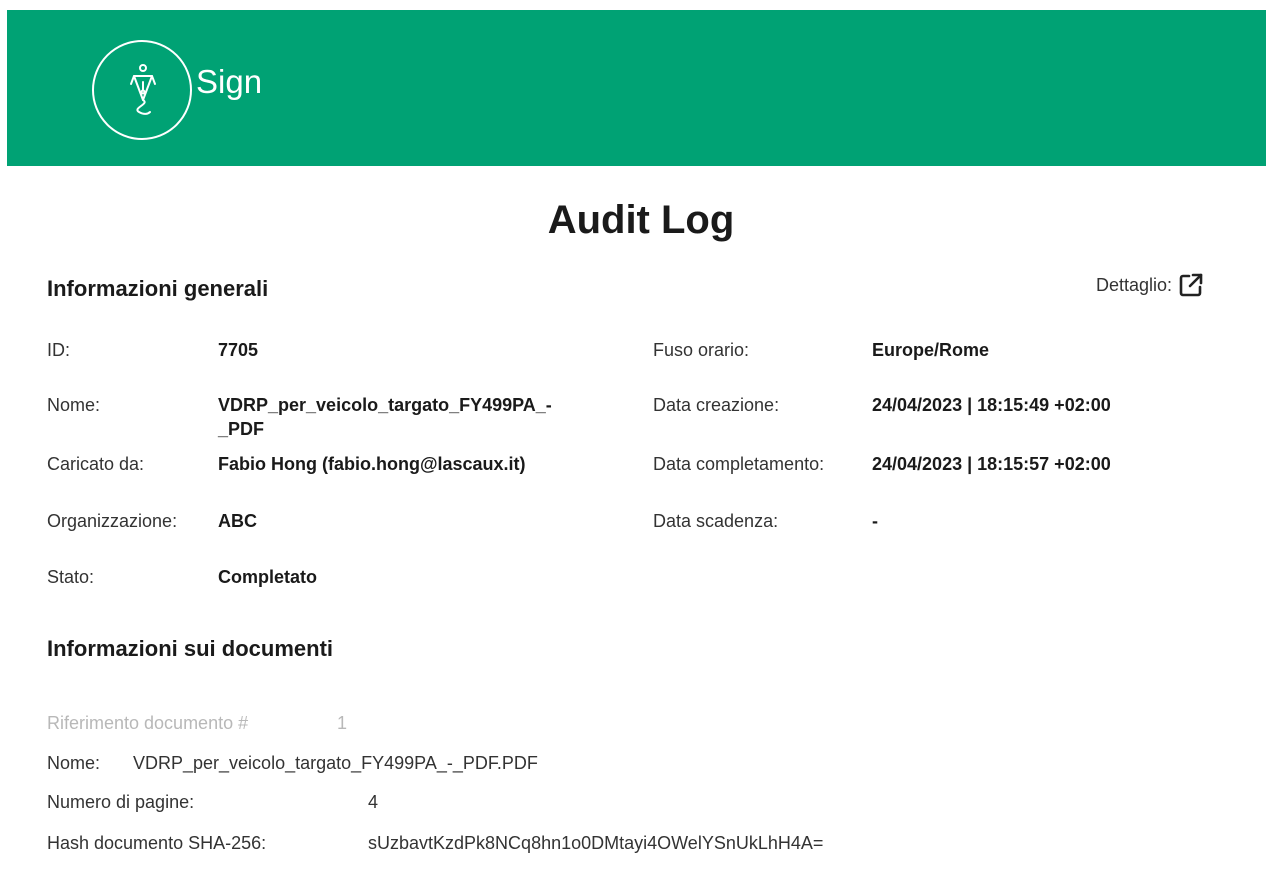 The height and width of the screenshot is (871, 1266). Describe the element at coordinates (121, 802) in the screenshot. I see `page-count-label: Numero di pagine:` at that location.